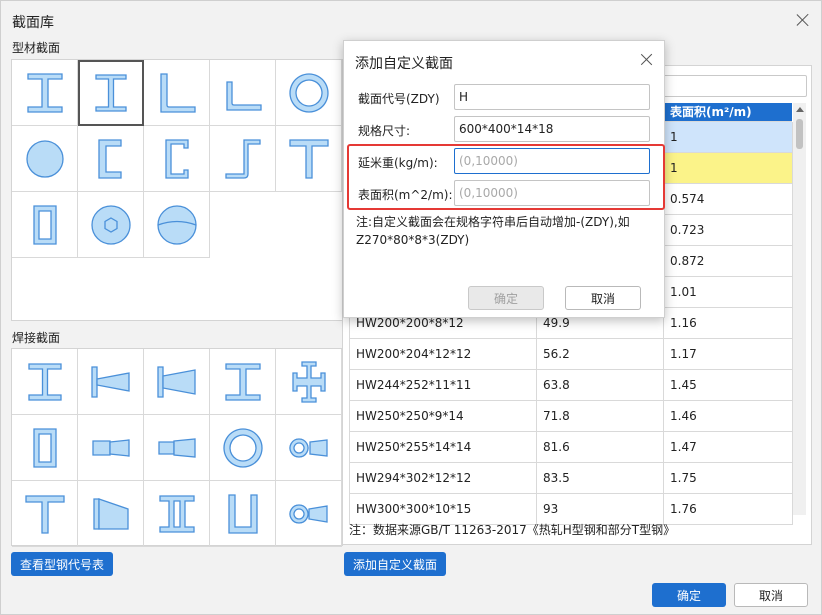 The width and height of the screenshot is (822, 615). I want to click on table-cell: 0.574, so click(728, 198).